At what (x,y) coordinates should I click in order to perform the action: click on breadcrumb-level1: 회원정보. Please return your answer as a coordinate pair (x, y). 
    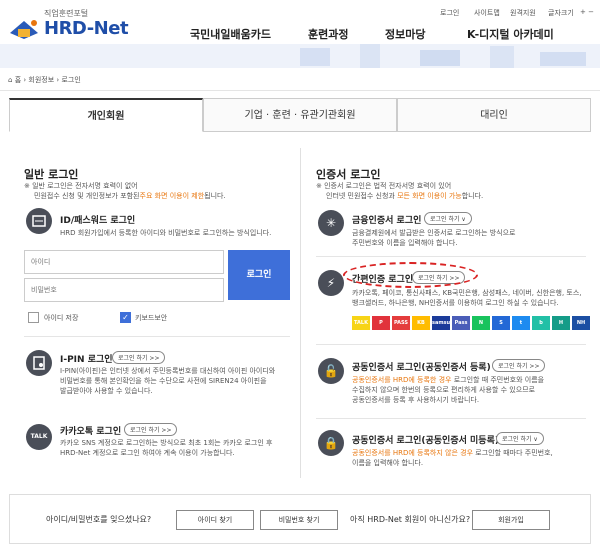
    Looking at the image, I should click on (41, 80).